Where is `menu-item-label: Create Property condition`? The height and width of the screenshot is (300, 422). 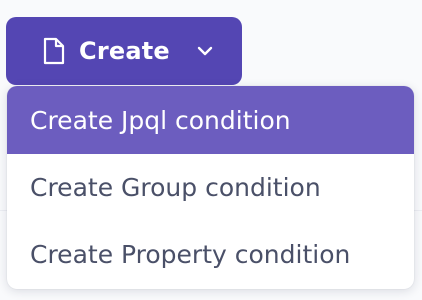
menu-item-label: Create Property condition is located at coordinates (190, 254).